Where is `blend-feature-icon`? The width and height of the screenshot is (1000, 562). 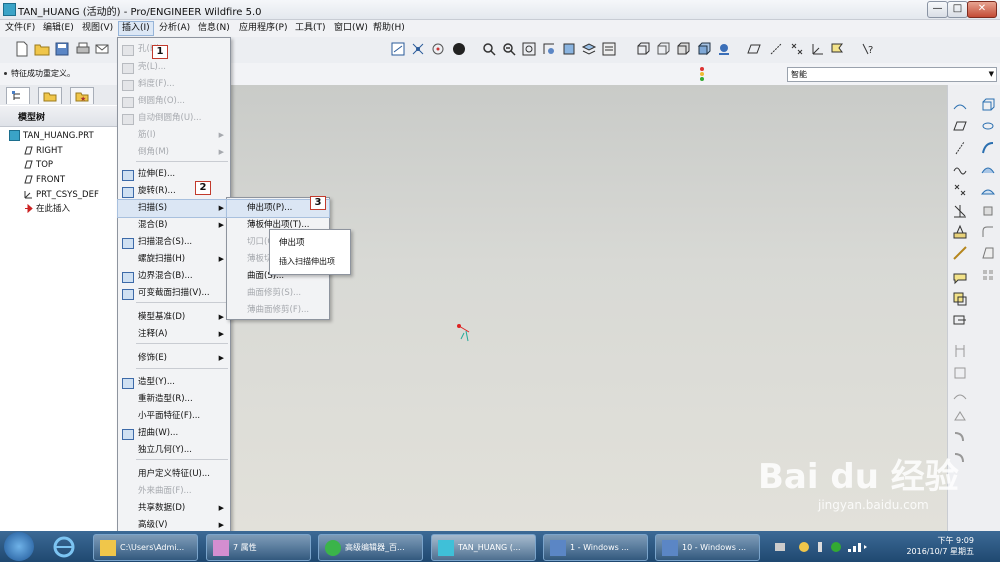
blend-feature-icon is located at coordinates (988, 169).